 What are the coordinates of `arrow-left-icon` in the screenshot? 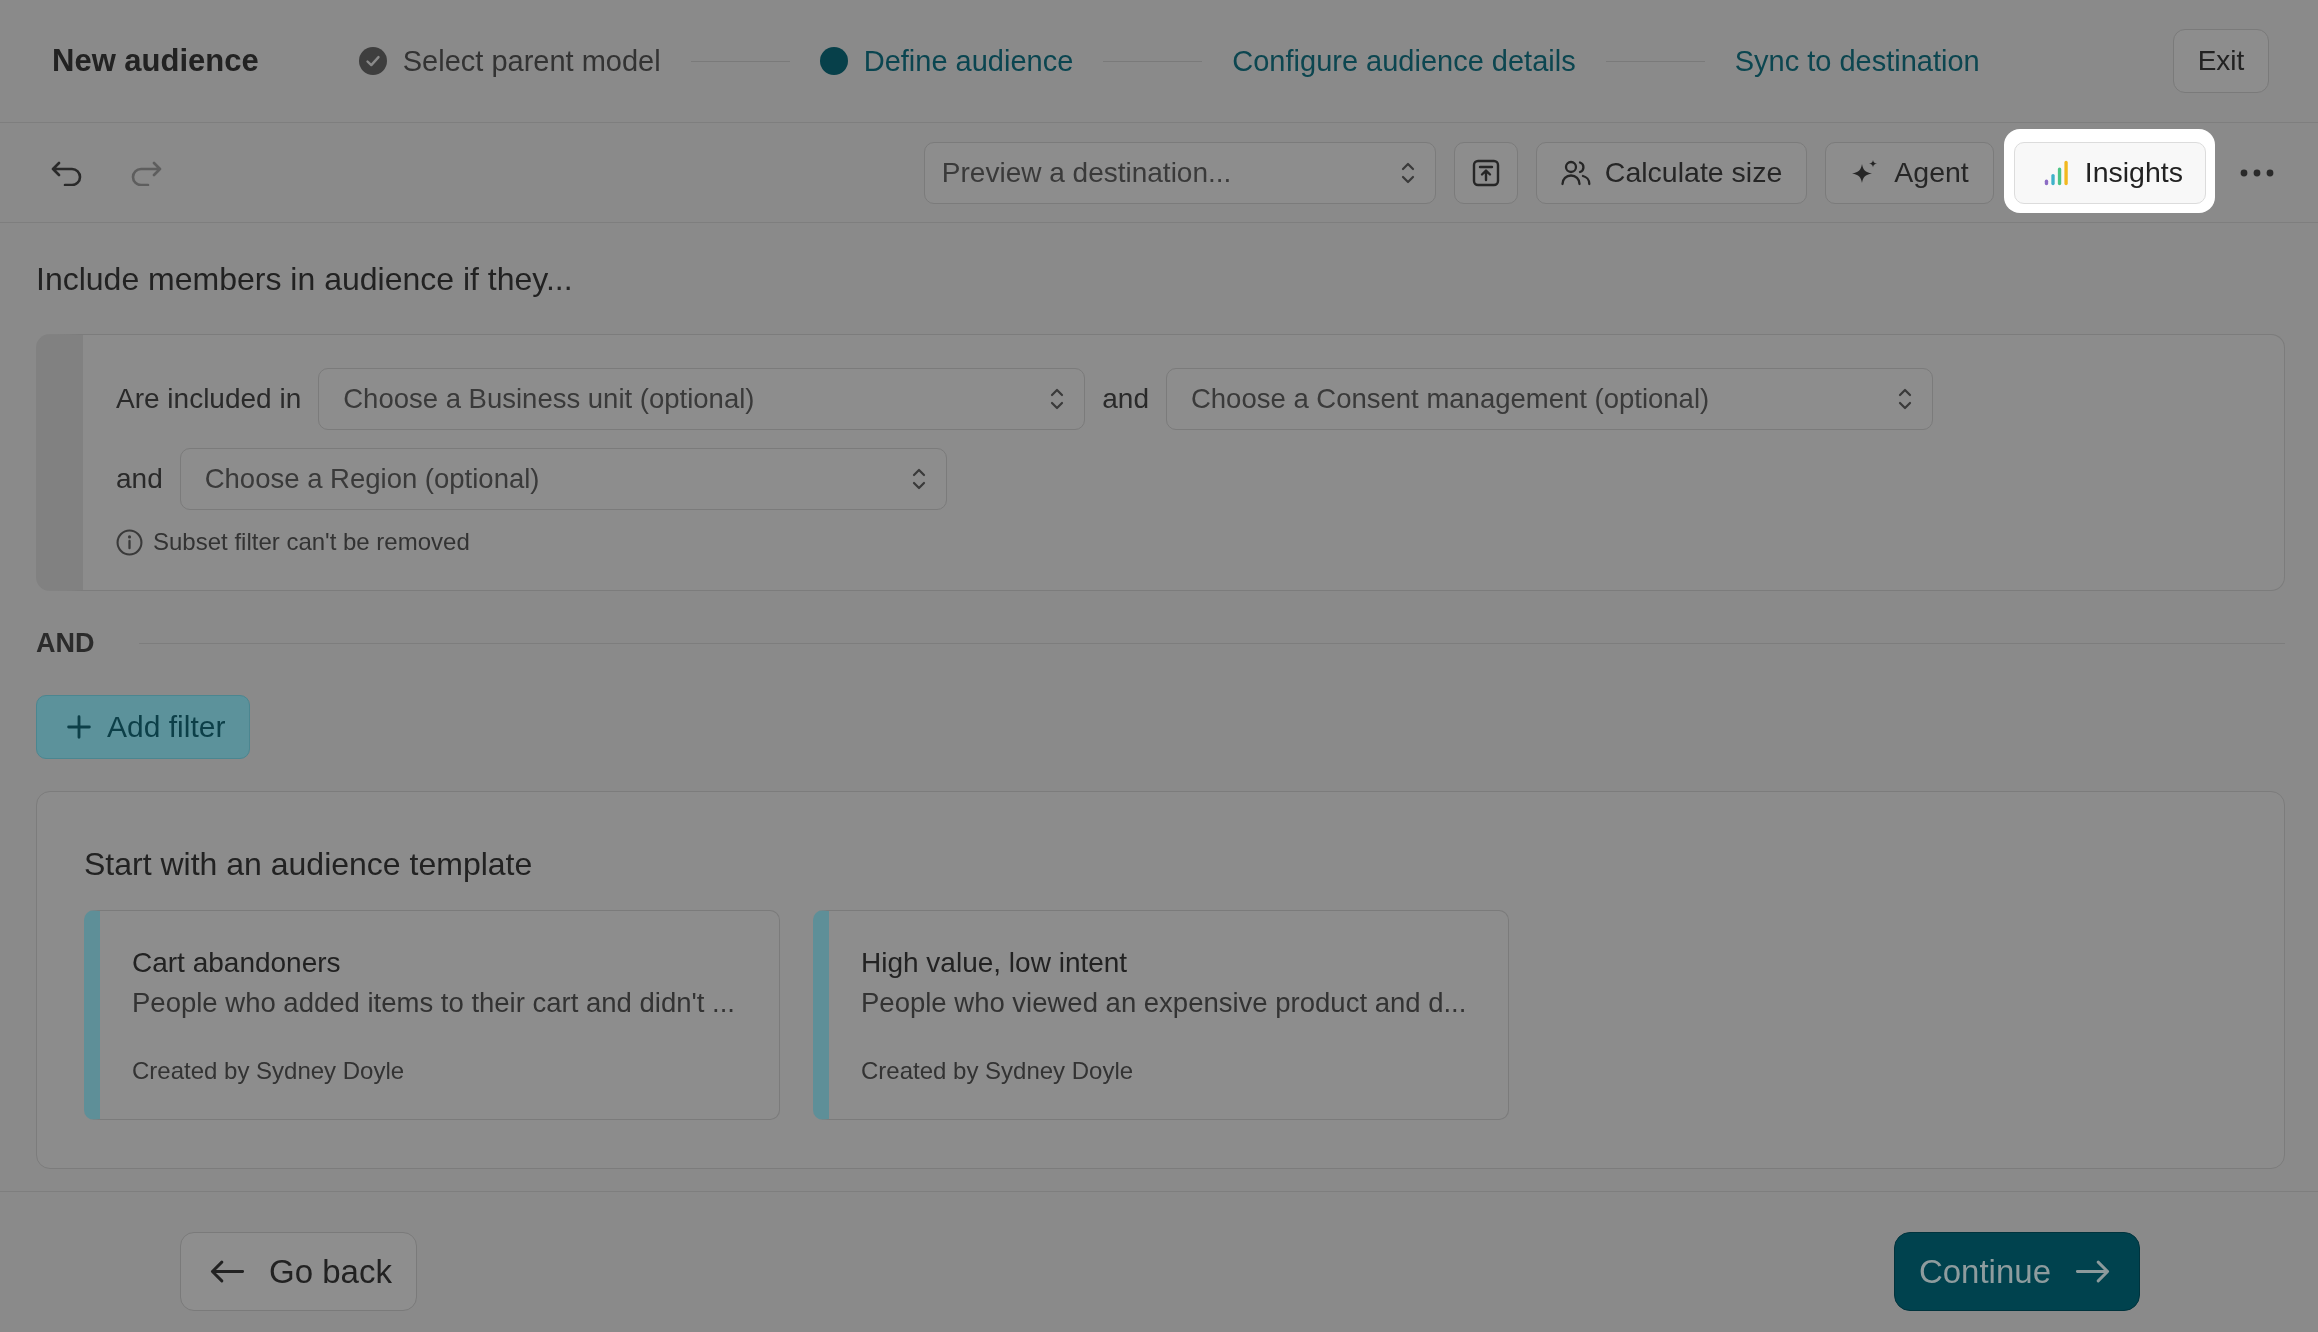 It's located at (227, 1271).